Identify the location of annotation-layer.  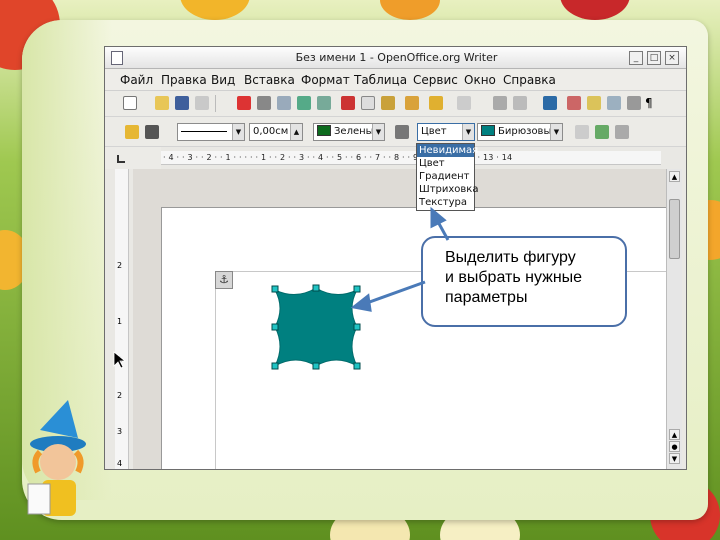
(281, 288).